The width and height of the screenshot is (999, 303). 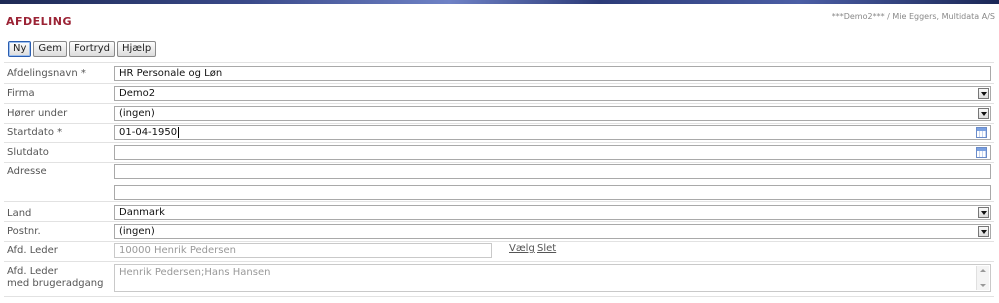 What do you see at coordinates (24, 231) in the screenshot?
I see `postal-code-label: Postnr.` at bounding box center [24, 231].